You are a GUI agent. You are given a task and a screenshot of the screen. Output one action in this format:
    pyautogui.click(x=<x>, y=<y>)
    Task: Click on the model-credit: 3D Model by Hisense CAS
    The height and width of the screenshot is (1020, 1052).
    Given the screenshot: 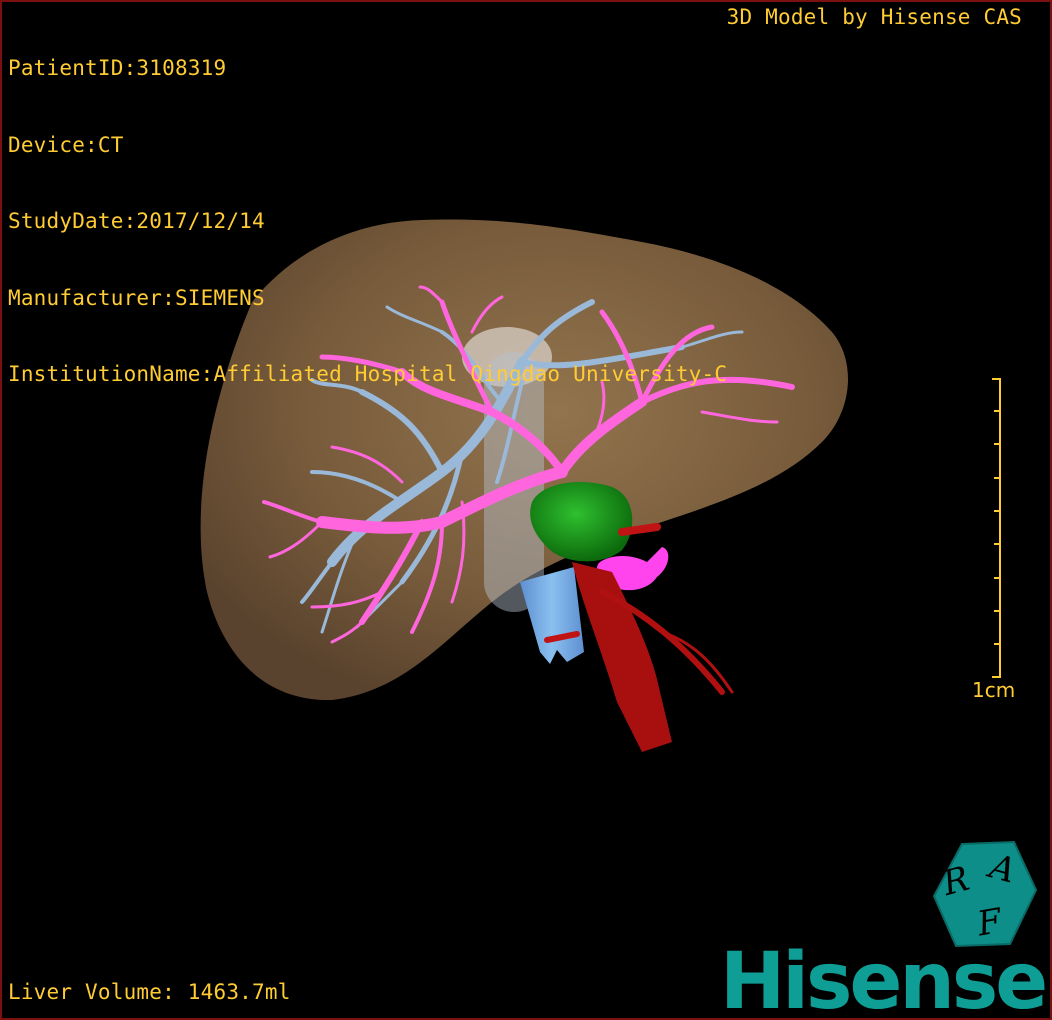 What is the action you would take?
    pyautogui.click(x=874, y=17)
    